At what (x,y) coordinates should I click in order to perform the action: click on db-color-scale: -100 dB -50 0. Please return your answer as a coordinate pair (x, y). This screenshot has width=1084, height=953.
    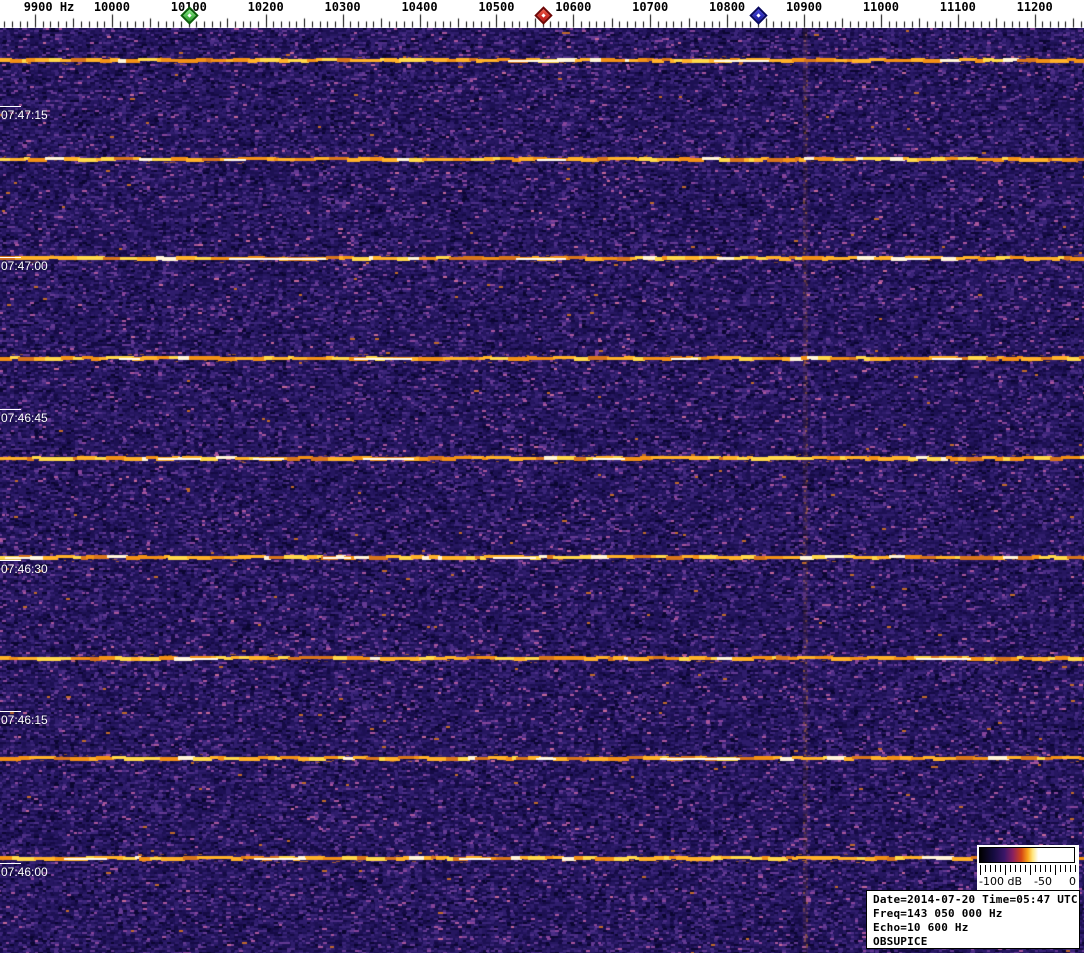
    Looking at the image, I should click on (1028, 868).